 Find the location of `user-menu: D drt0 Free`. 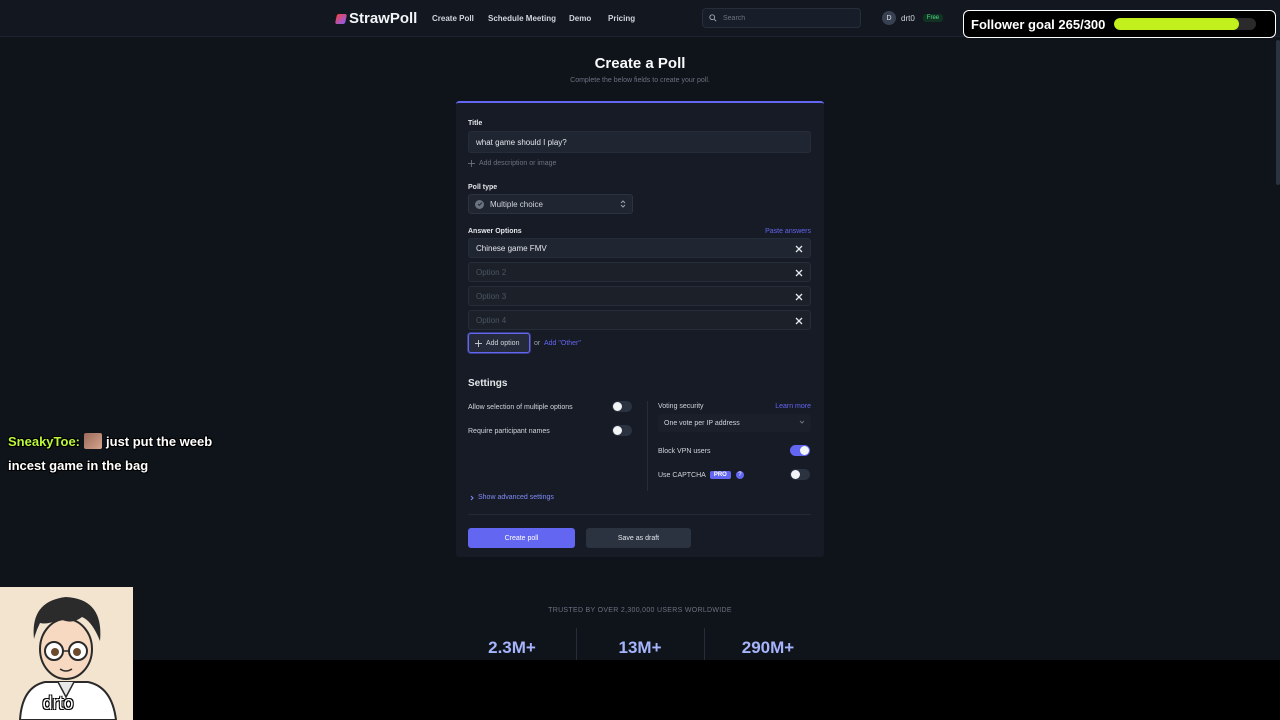

user-menu: D drt0 Free is located at coordinates (913, 18).